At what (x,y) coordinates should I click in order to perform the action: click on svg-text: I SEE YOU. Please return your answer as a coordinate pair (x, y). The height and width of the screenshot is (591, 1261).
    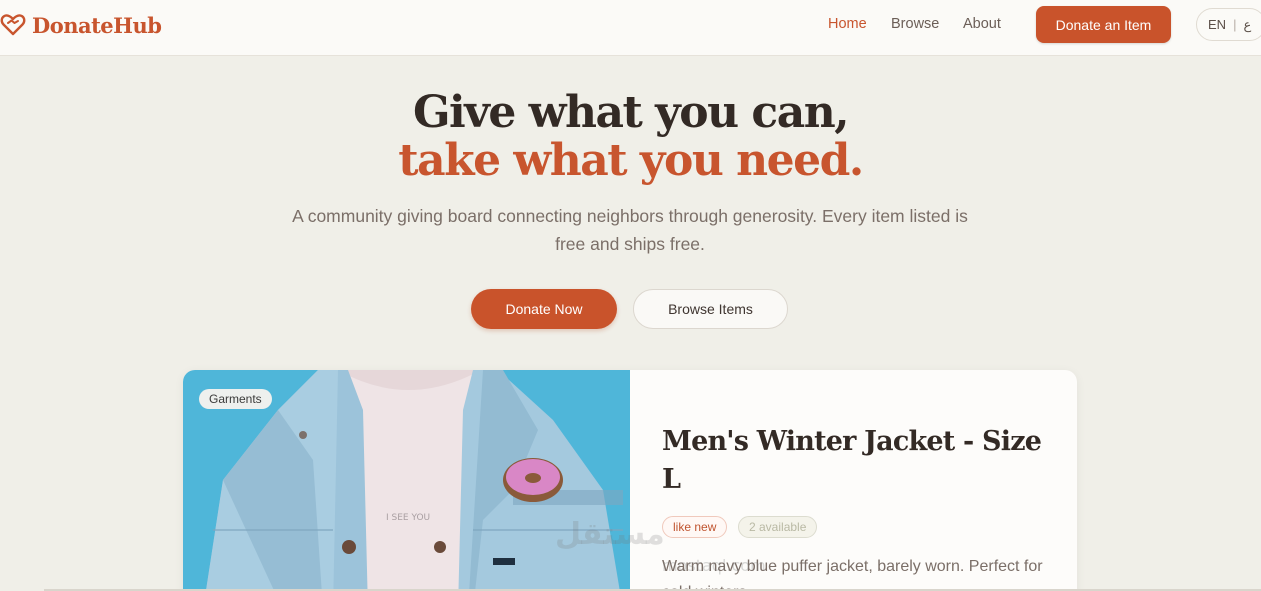
    Looking at the image, I should click on (408, 518).